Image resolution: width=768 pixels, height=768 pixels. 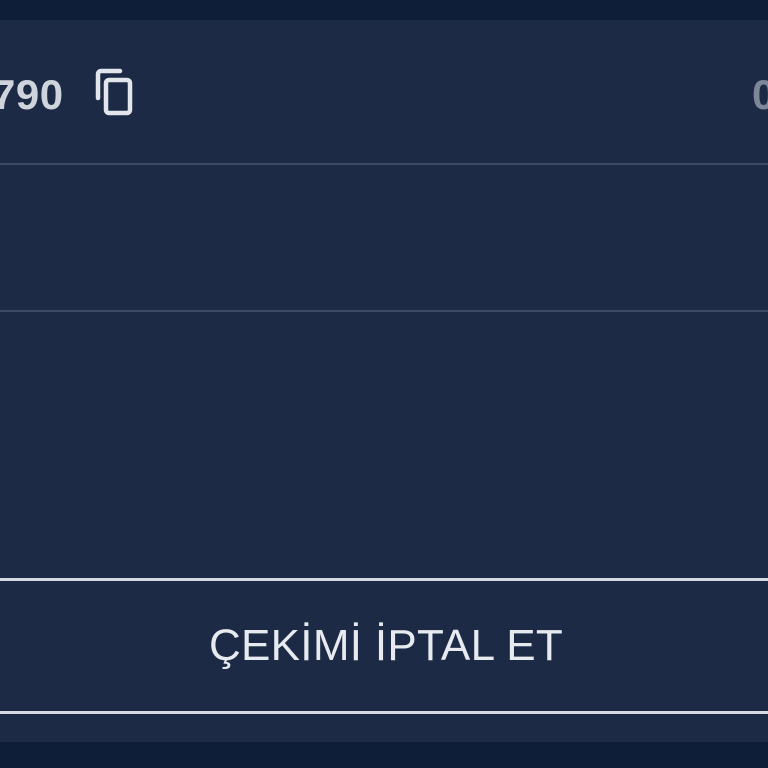 I want to click on row-divider, so click(x=384, y=311).